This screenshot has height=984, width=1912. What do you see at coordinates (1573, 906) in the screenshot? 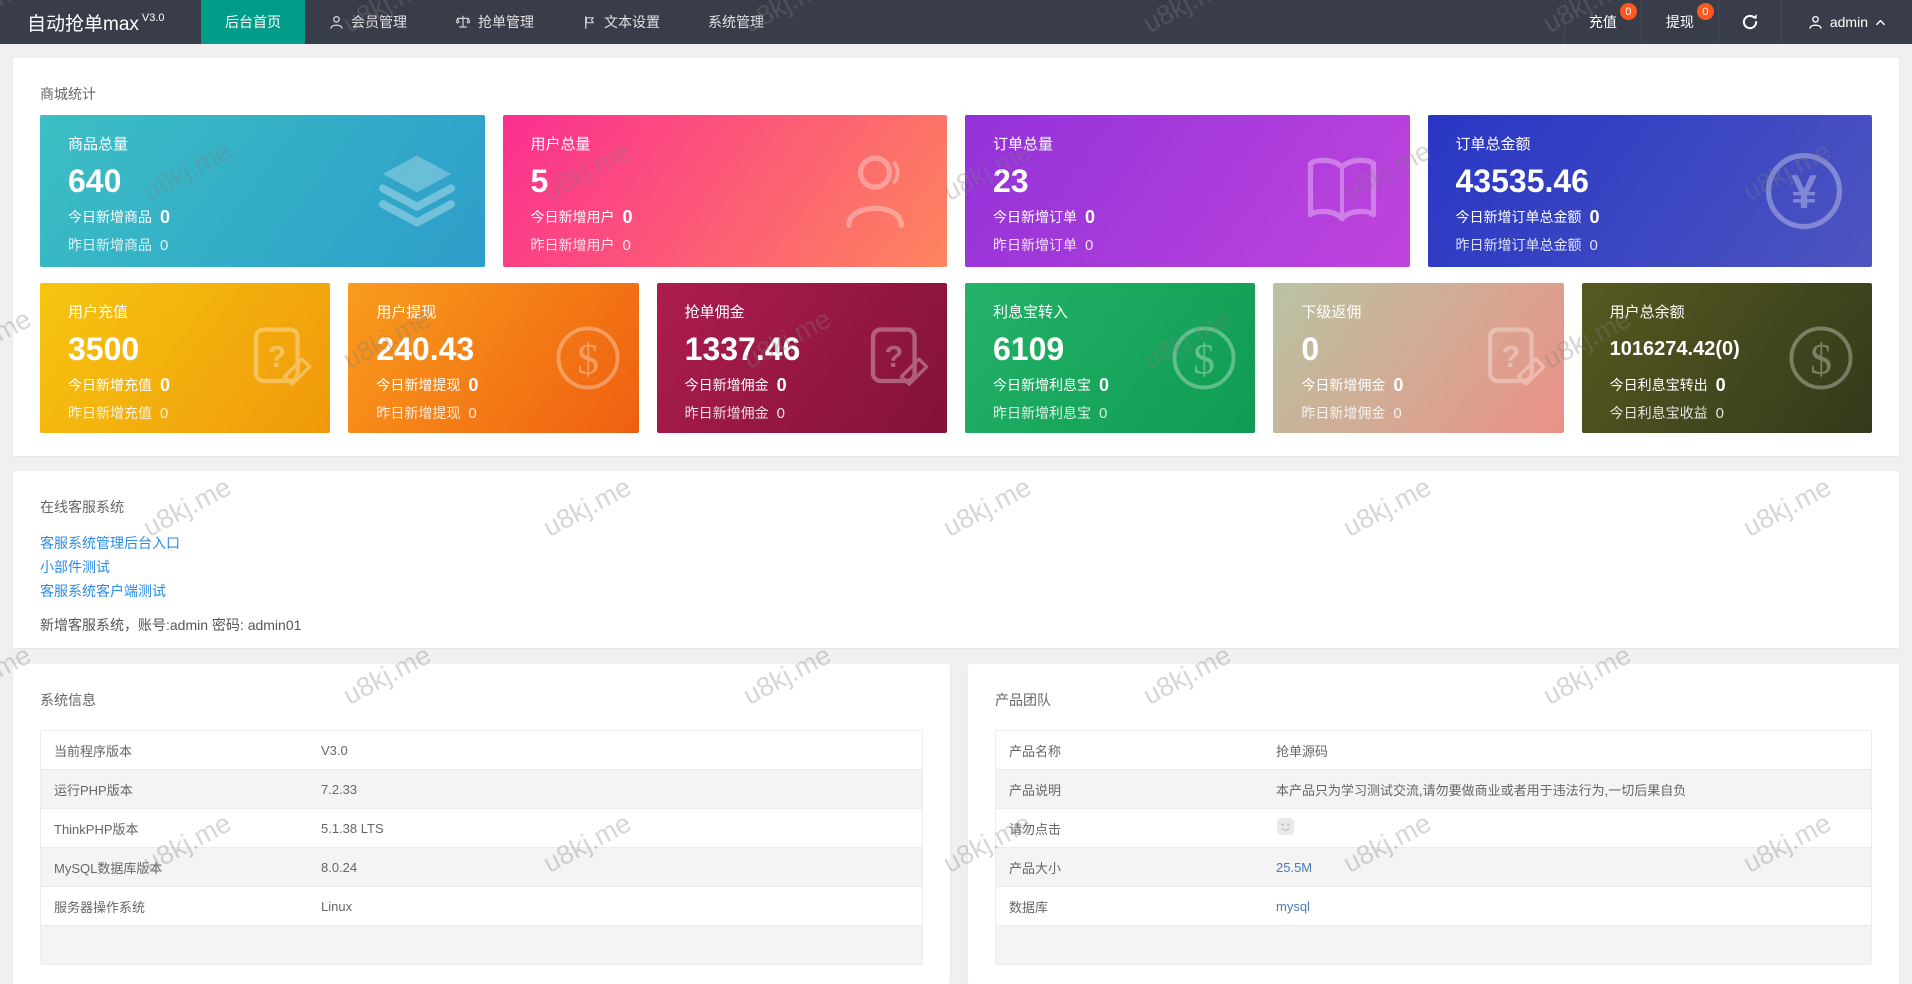
I see `row-value: mysql` at bounding box center [1573, 906].